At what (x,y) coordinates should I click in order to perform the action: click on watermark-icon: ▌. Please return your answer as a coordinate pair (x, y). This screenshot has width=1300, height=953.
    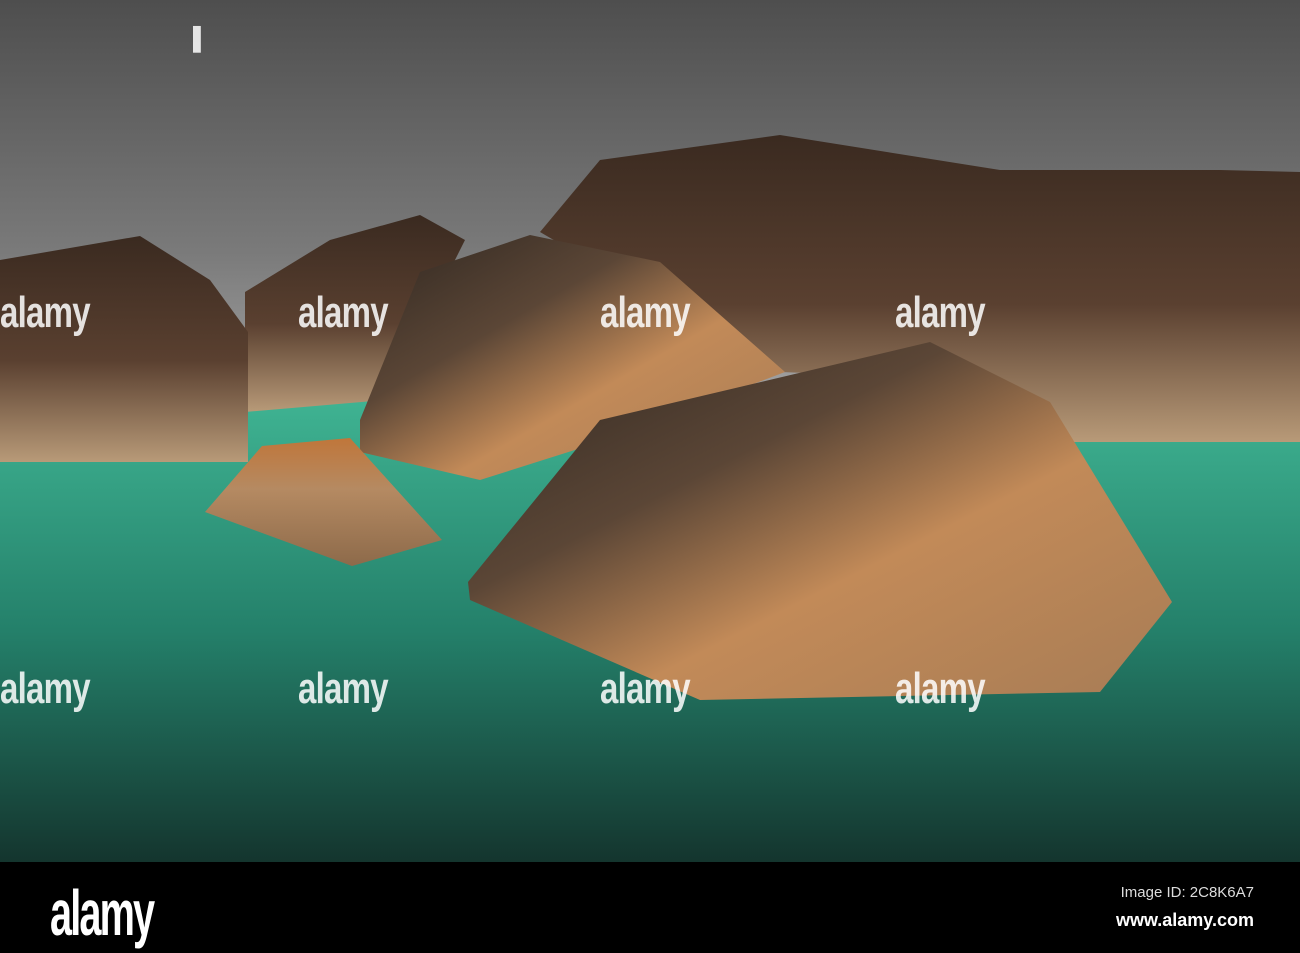
    Looking at the image, I should click on (201, 38).